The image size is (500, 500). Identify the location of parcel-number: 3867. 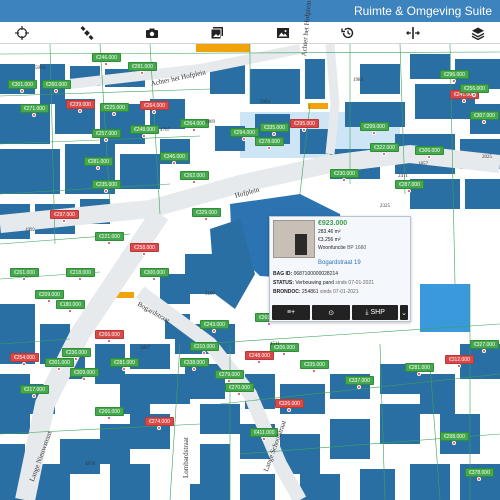
(145, 348).